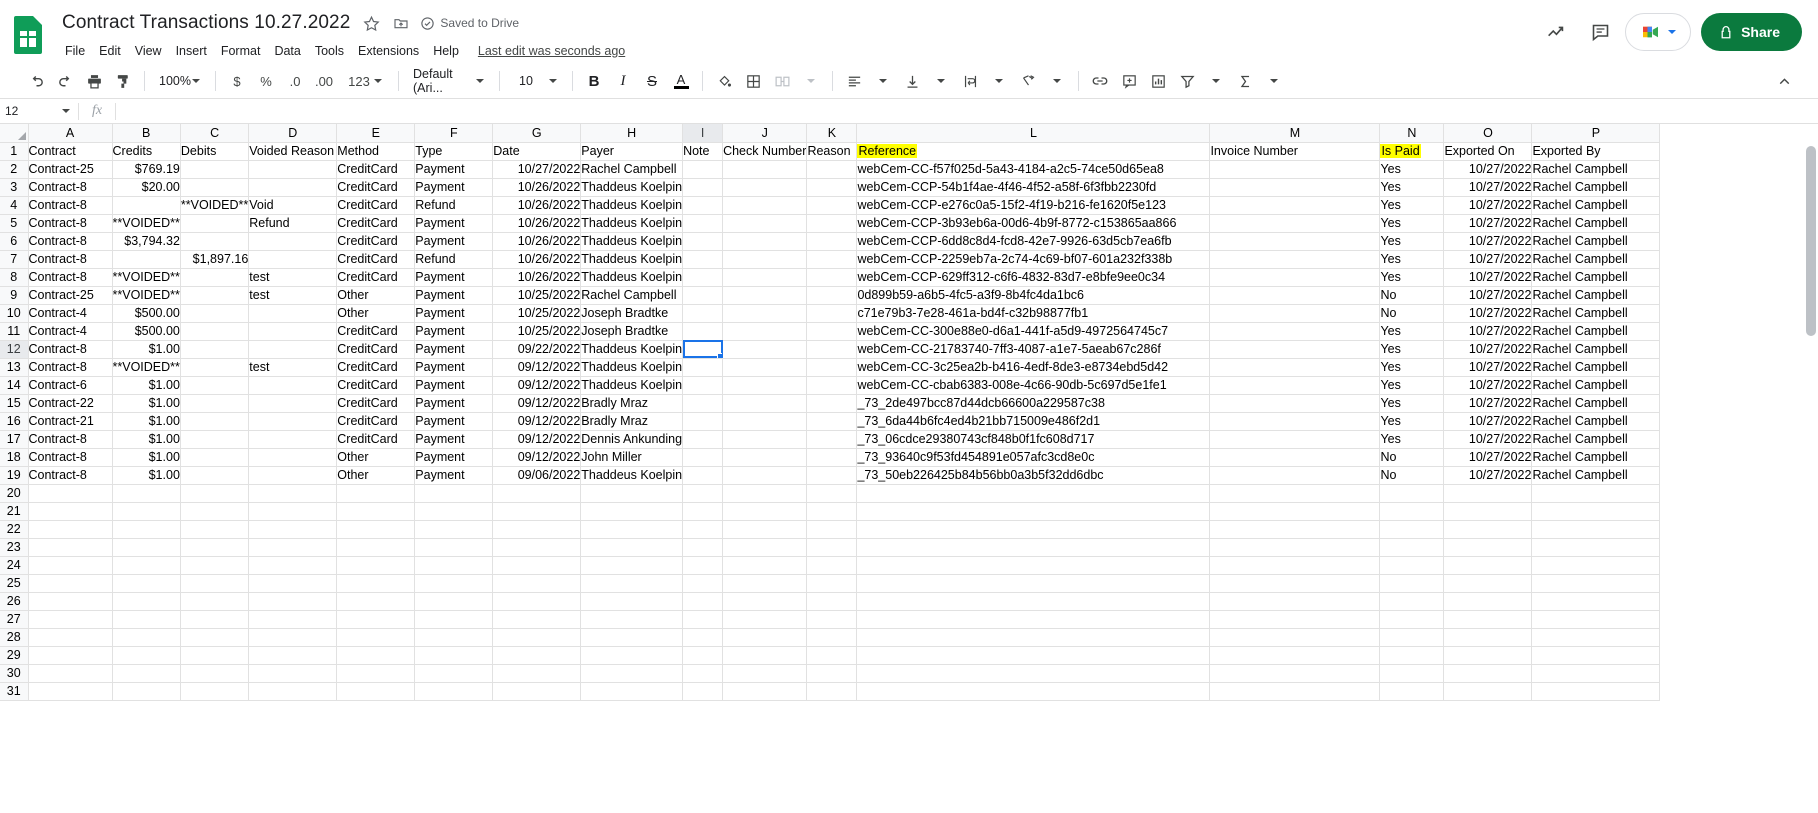  I want to click on cell-H12: Thaddeus Koelpin, so click(632, 349).